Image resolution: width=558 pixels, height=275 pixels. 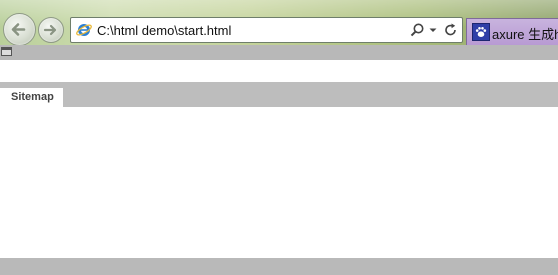 What do you see at coordinates (279, 266) in the screenshot?
I see `bottom-bar` at bounding box center [279, 266].